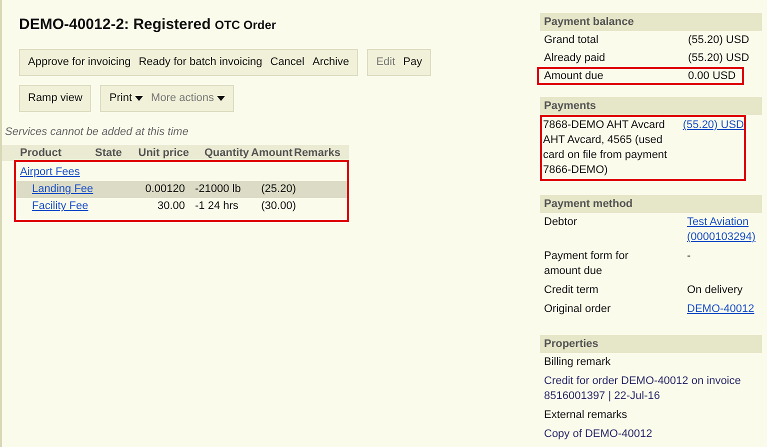 This screenshot has height=447, width=767. I want to click on table-cell: 0.00120, so click(165, 189).